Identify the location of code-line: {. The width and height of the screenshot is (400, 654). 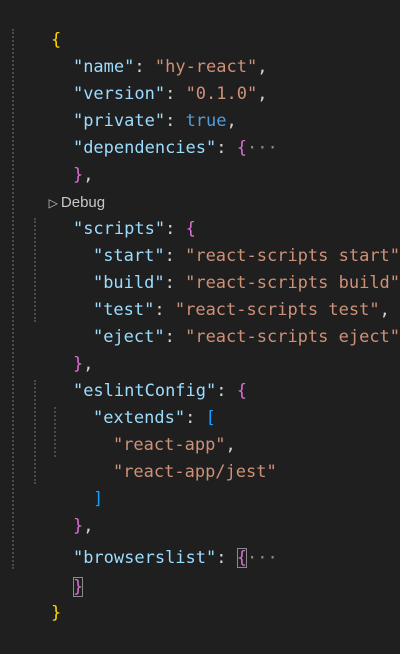
(35, 25).